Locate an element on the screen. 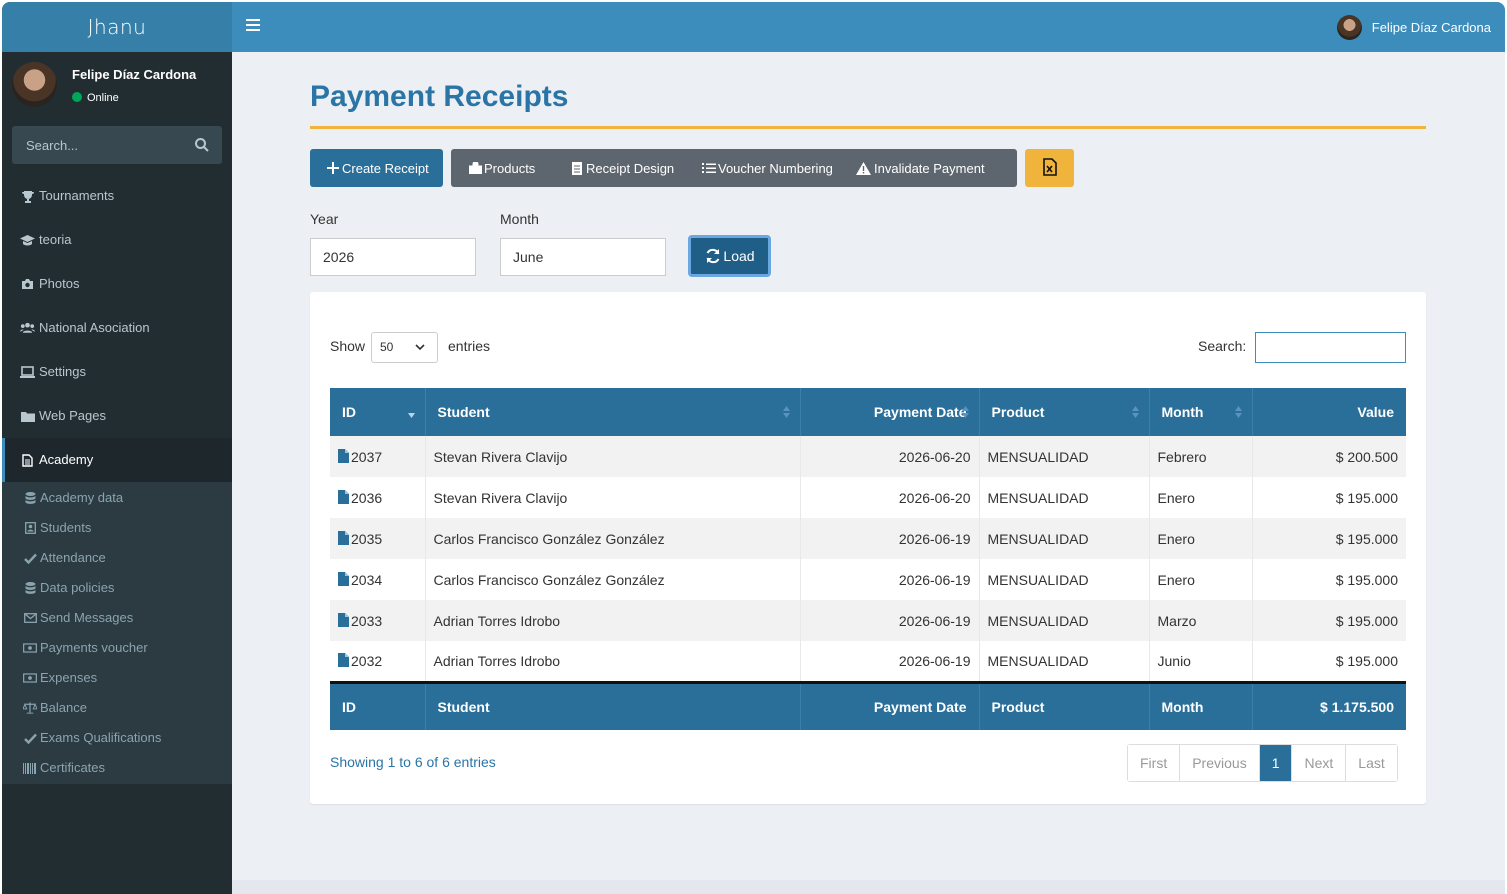 The image size is (1507, 894). sidebar-item-photos: Photos is located at coordinates (117, 284).